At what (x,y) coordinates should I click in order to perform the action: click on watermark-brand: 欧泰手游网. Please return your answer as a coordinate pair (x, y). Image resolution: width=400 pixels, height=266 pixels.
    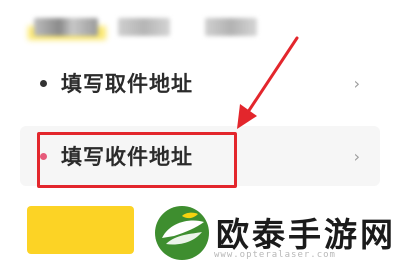
    Looking at the image, I should click on (306, 234).